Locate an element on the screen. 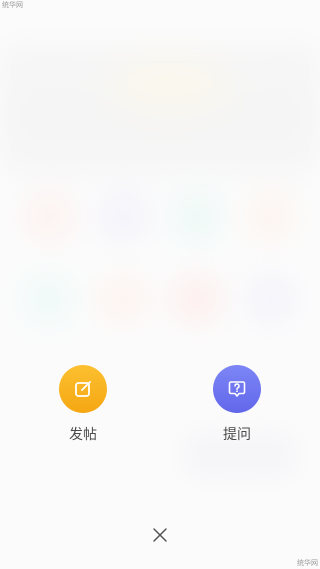 Image resolution: width=320 pixels, height=569 pixels. ask-label: 提问 is located at coordinates (237, 435).